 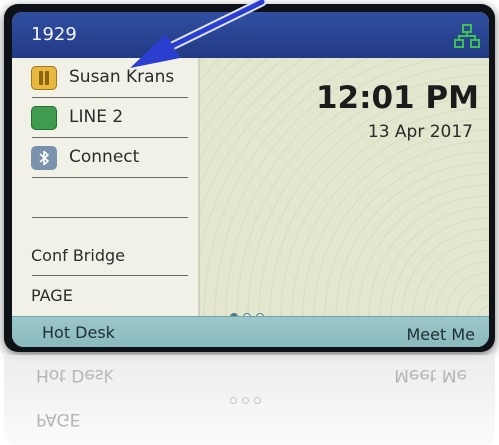 I want to click on divider, so click(x=110, y=217).